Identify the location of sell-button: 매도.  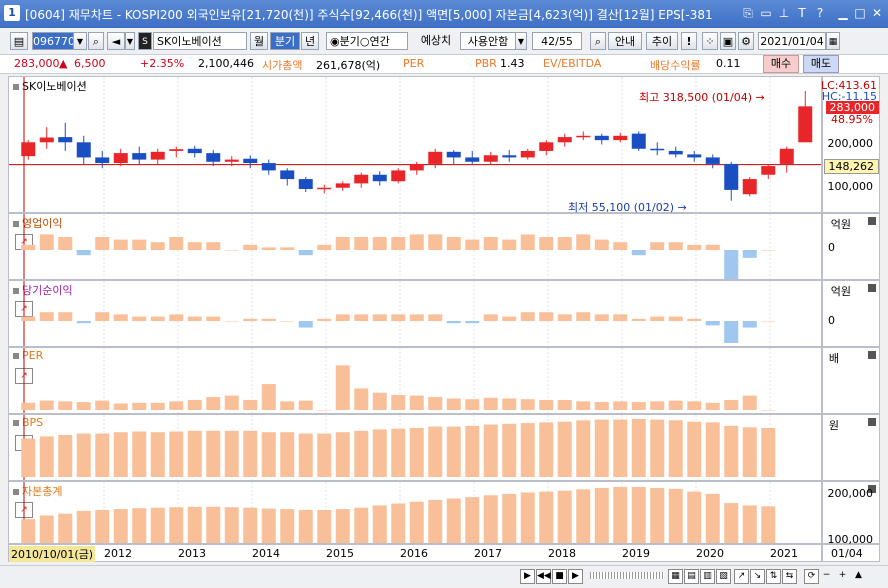
(821, 64).